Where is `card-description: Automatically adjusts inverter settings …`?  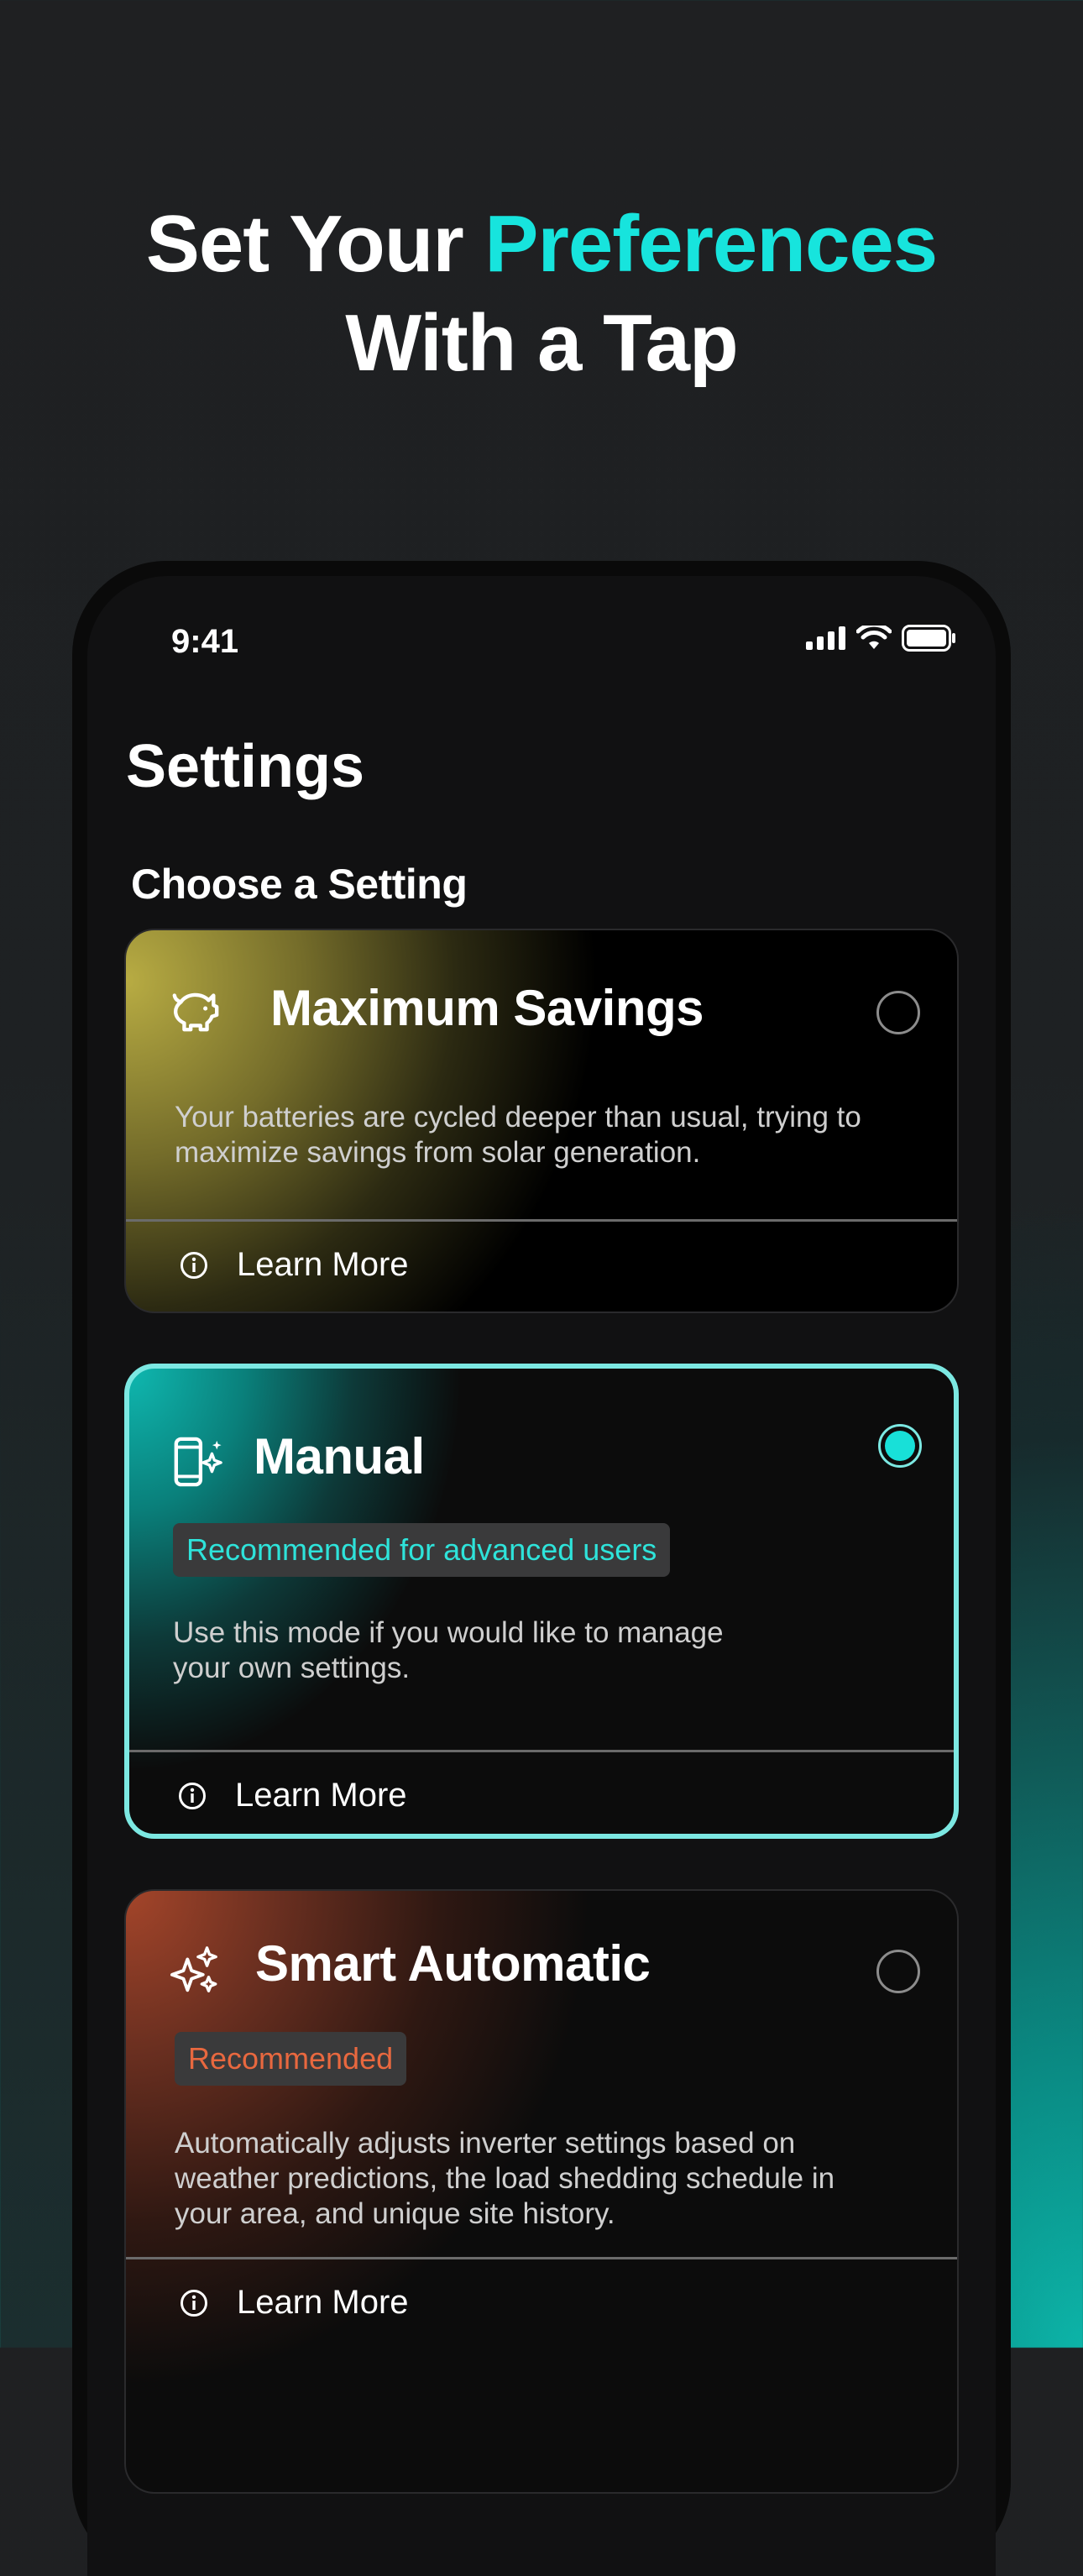 card-description: Automatically adjusts inverter settings … is located at coordinates (505, 2179).